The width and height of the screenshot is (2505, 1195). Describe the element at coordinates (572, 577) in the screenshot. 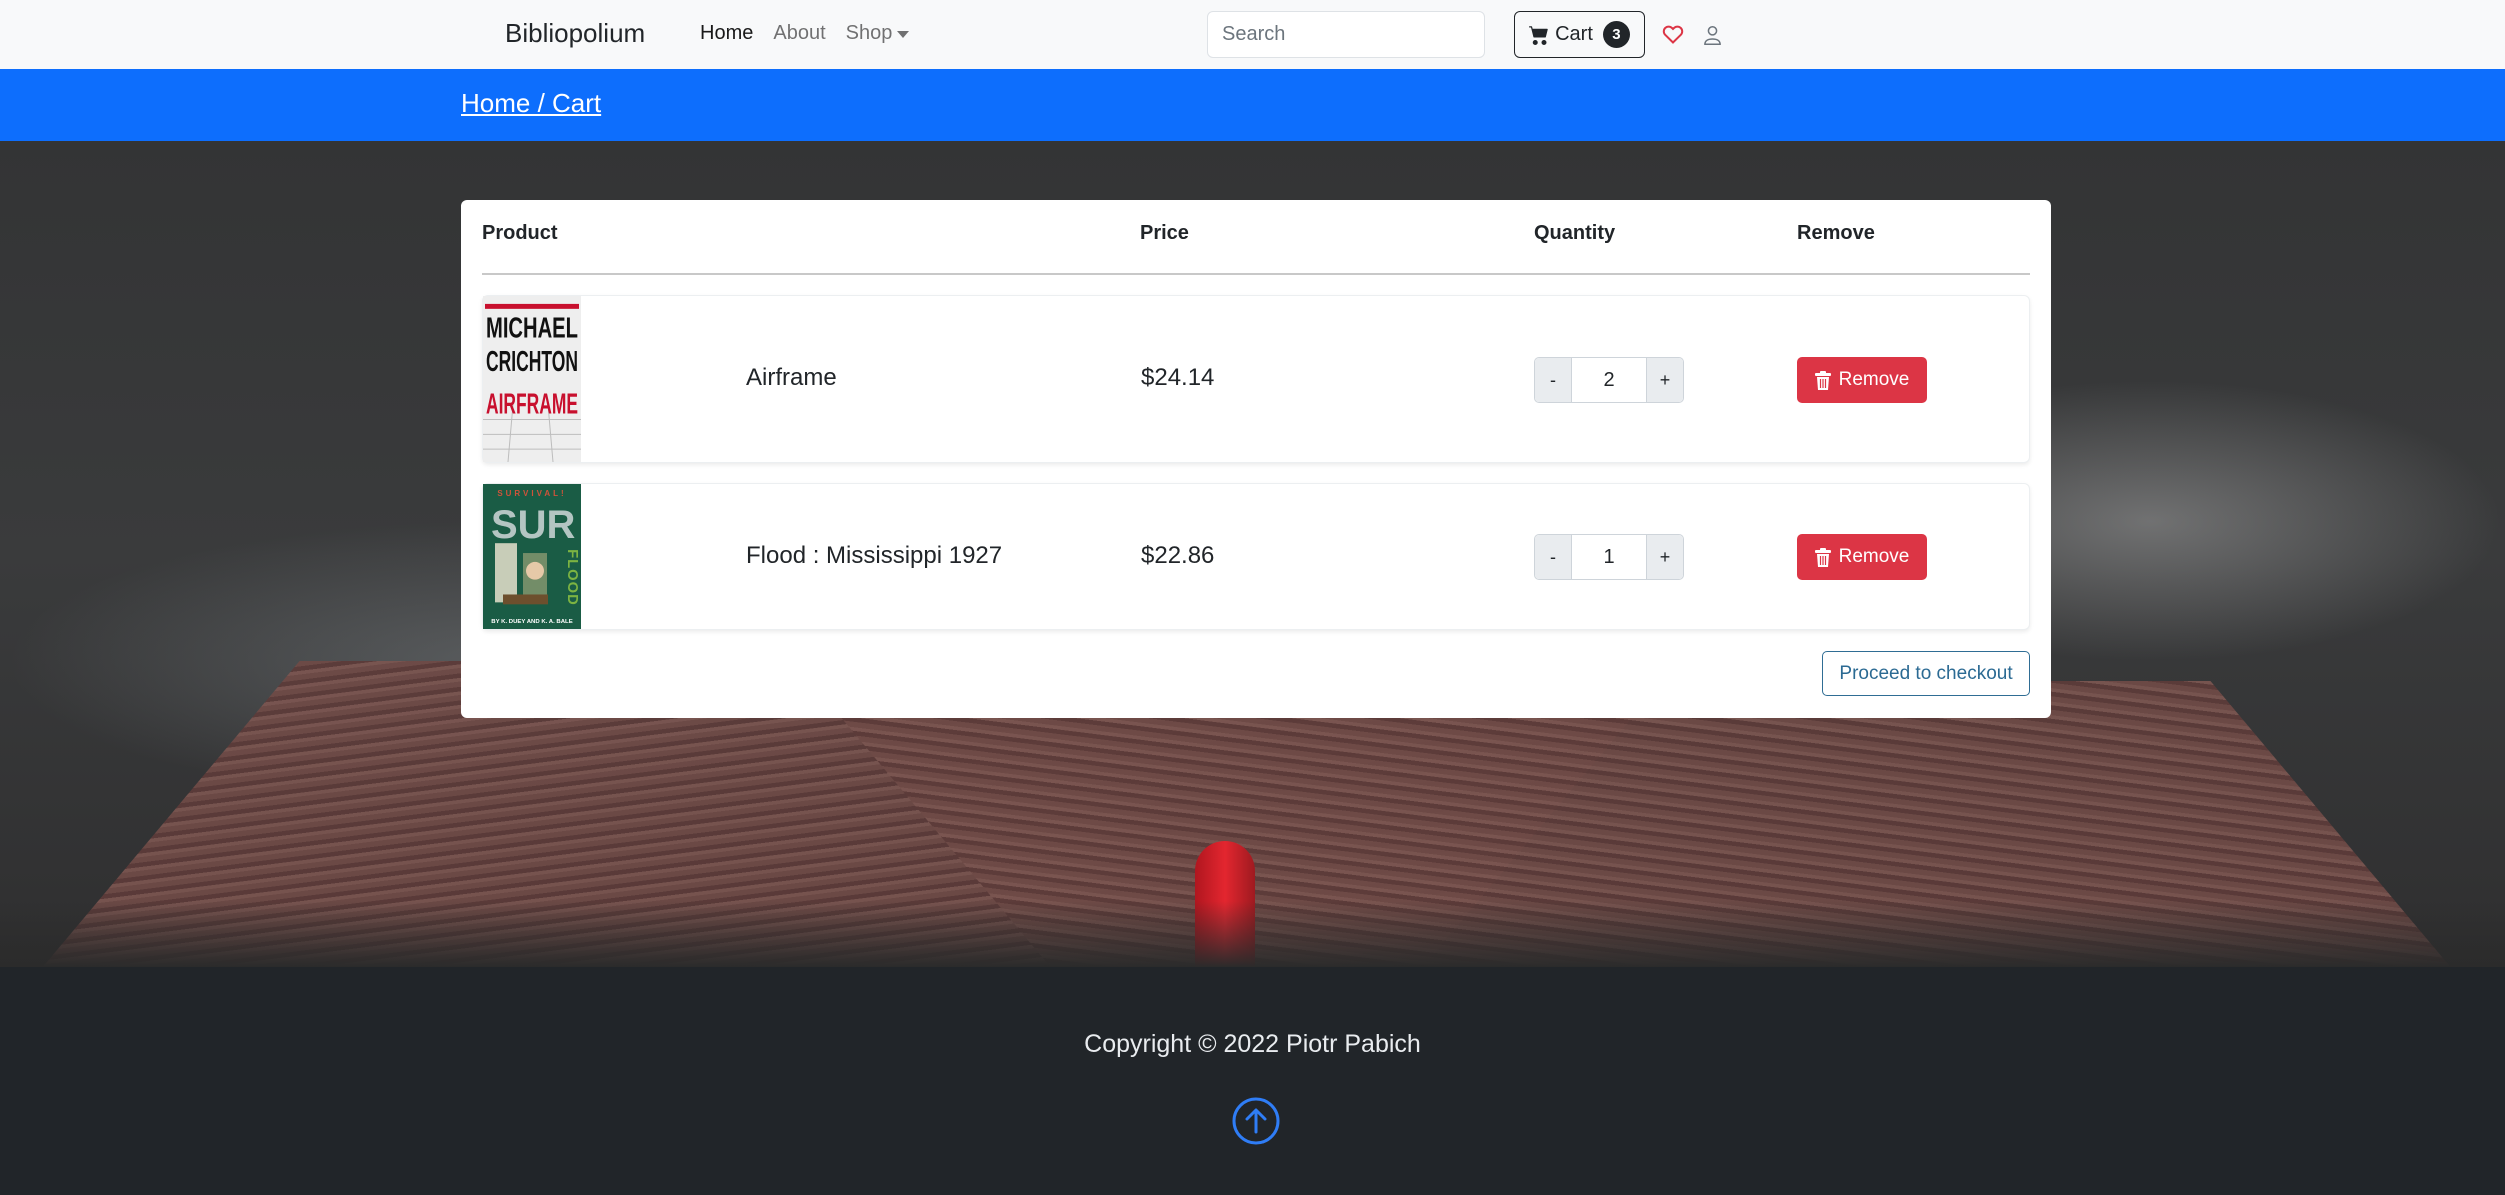

I see `cover-title: FLOOD` at that location.